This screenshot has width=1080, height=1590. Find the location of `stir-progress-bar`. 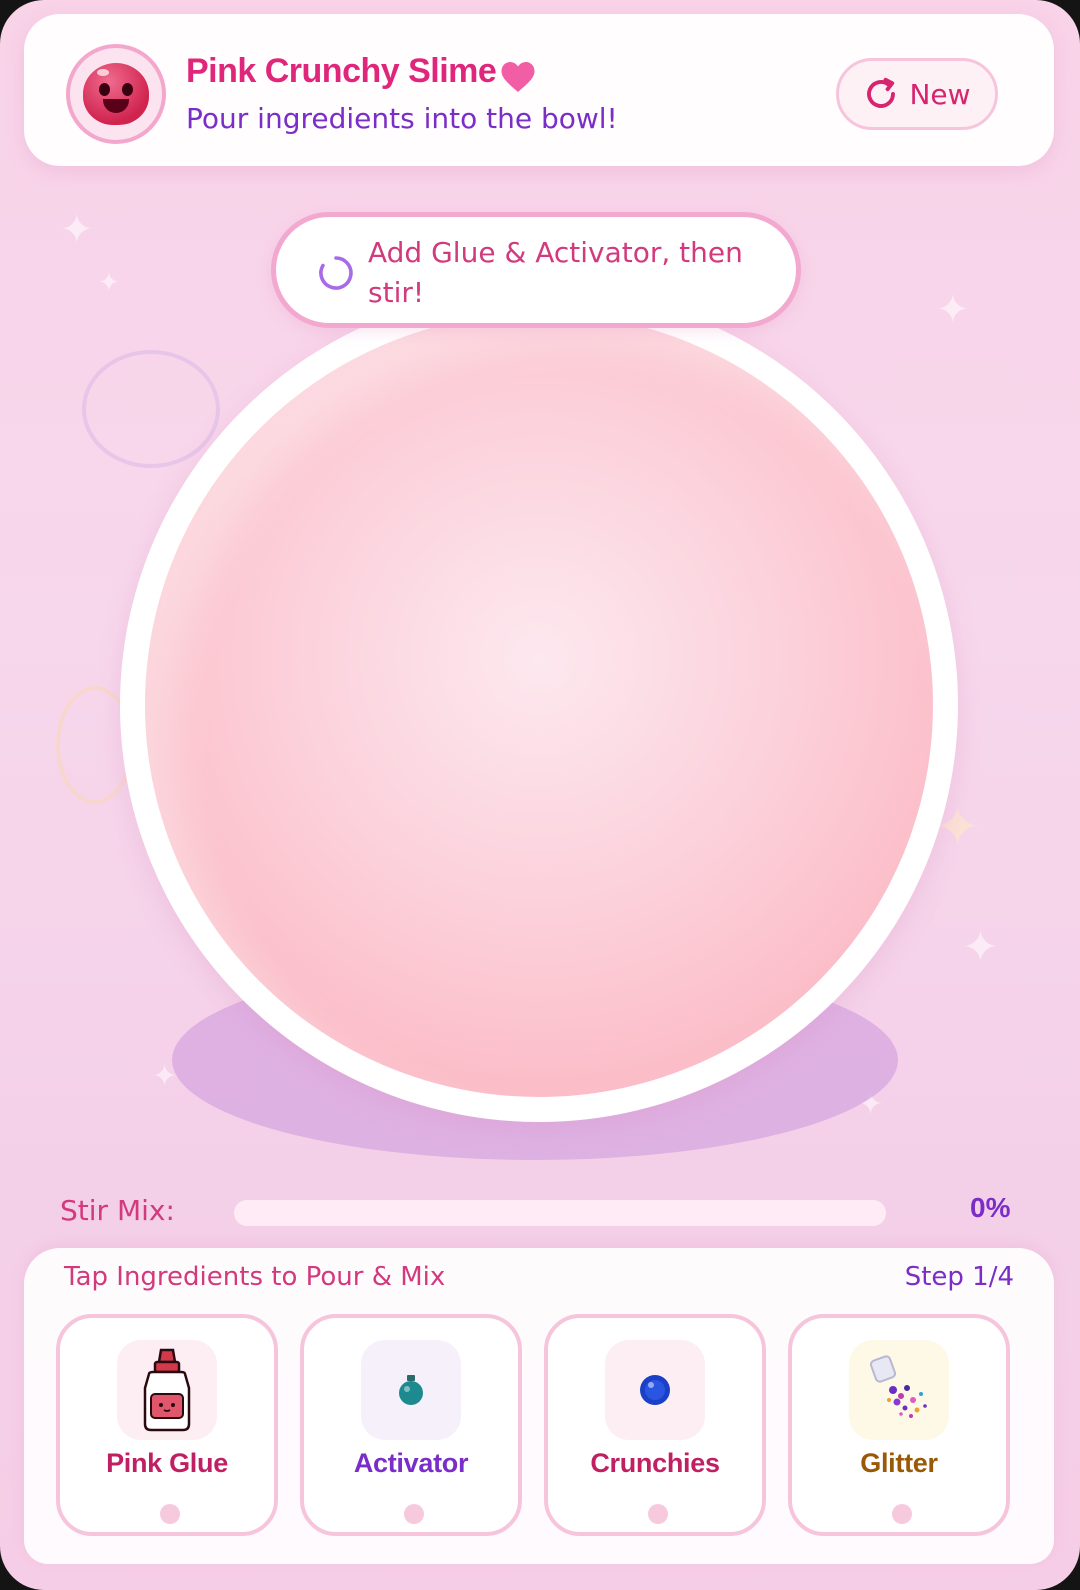

stir-progress-bar is located at coordinates (560, 1213).